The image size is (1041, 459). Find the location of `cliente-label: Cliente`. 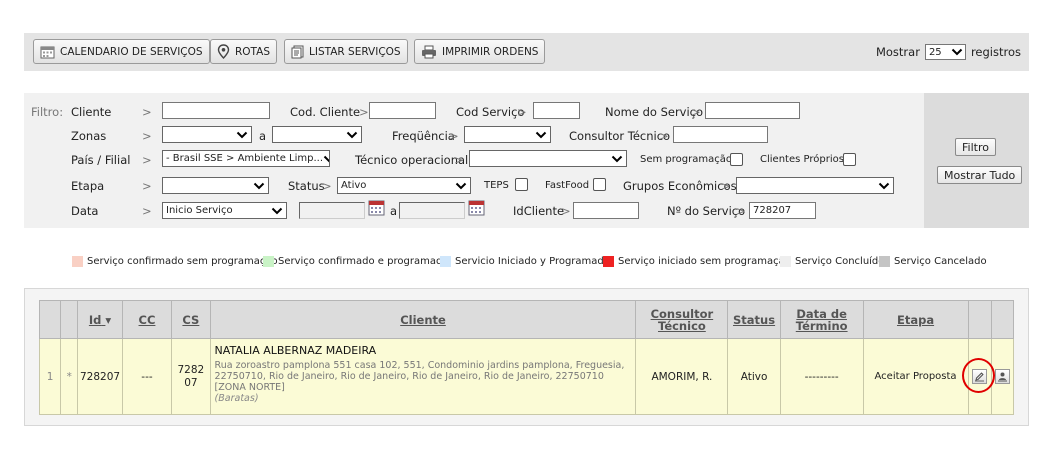

cliente-label: Cliente is located at coordinates (91, 112).